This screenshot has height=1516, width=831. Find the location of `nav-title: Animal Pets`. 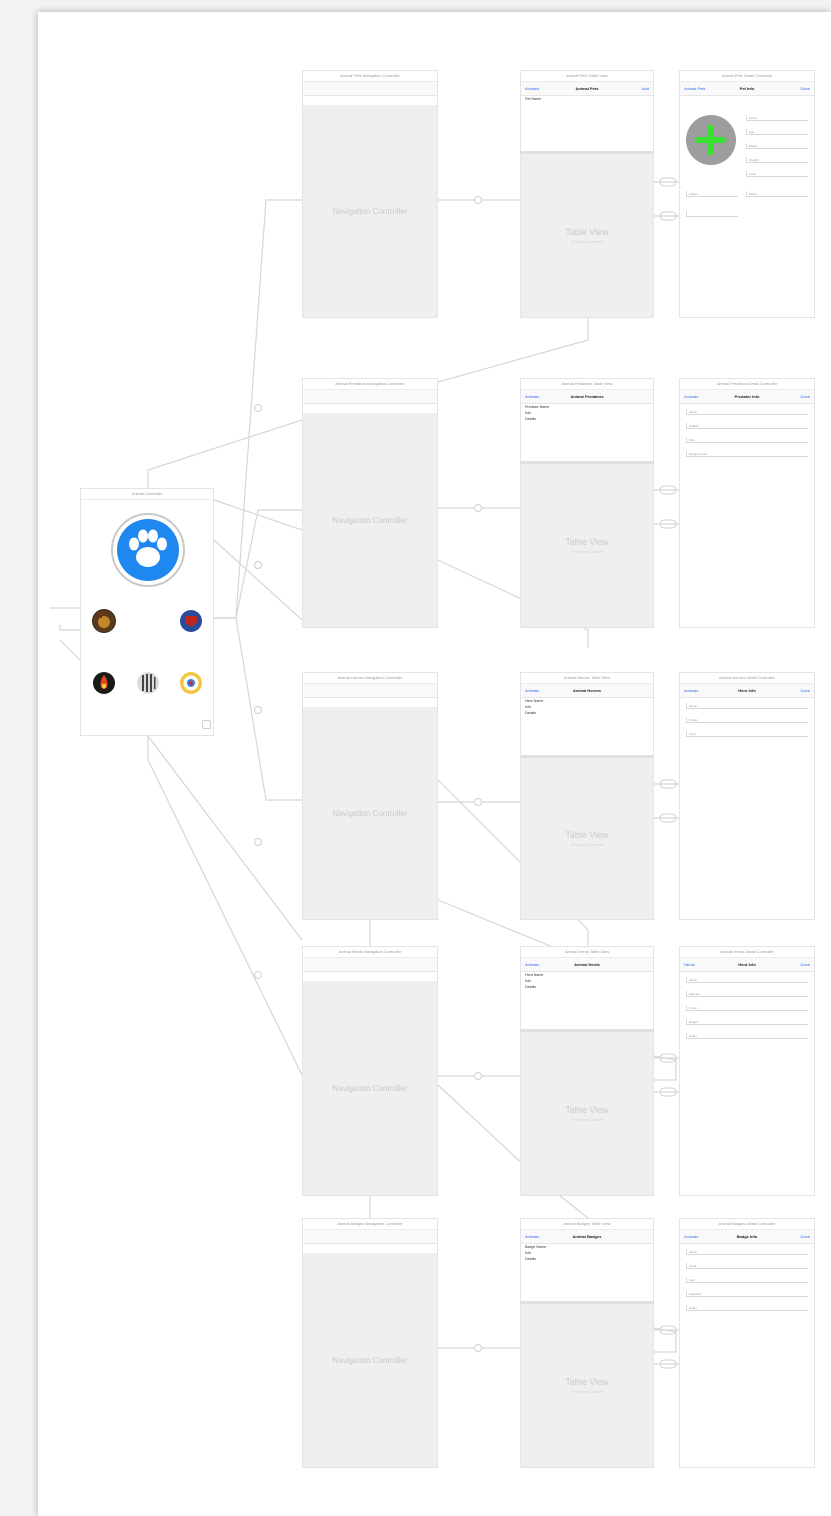

nav-title: Animal Pets is located at coordinates (587, 88).